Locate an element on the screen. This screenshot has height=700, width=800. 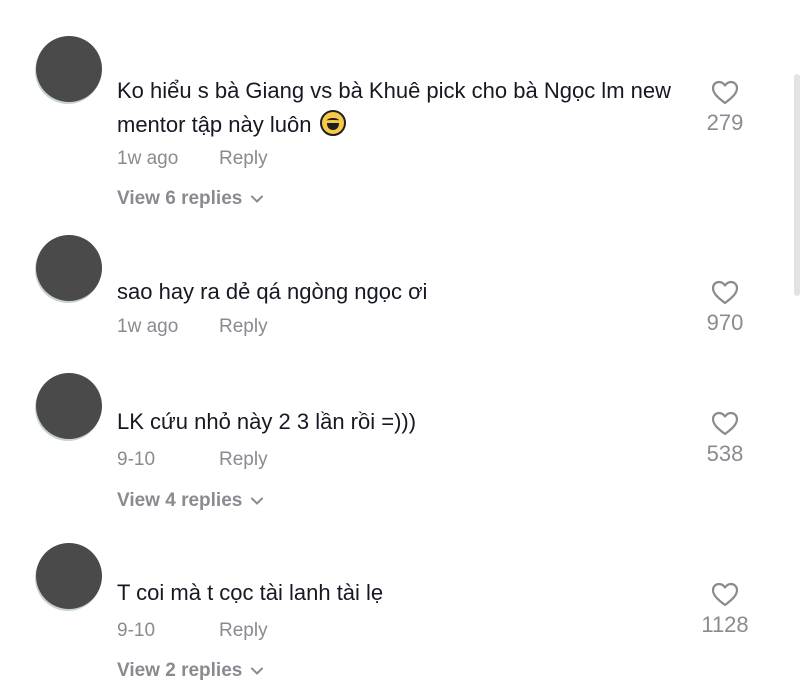
view-replies-button: View 2 replies is located at coordinates (190, 671).